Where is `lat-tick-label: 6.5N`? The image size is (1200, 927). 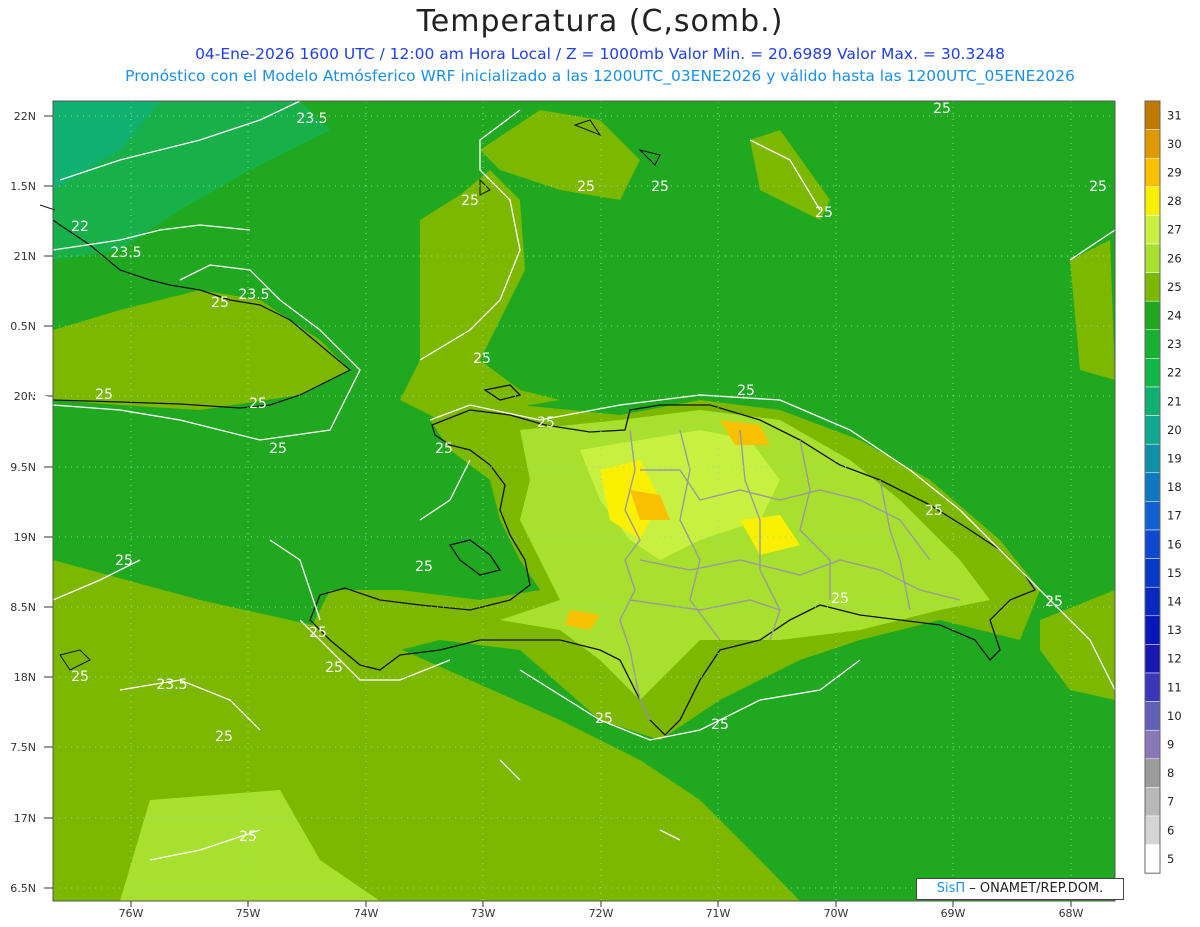 lat-tick-label: 6.5N is located at coordinates (23, 888).